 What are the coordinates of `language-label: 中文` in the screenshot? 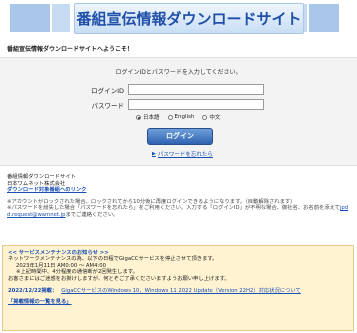 It's located at (215, 118).